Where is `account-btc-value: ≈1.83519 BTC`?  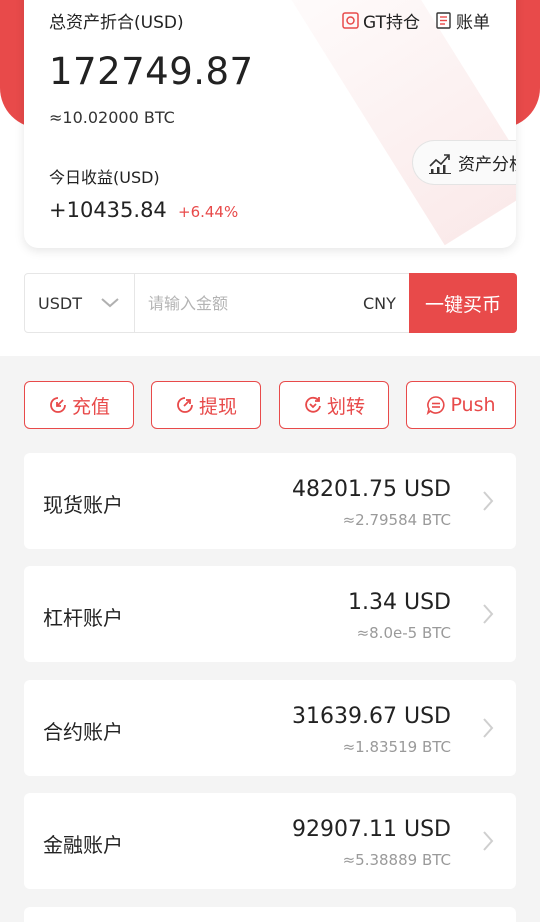 account-btc-value: ≈1.83519 BTC is located at coordinates (396, 747).